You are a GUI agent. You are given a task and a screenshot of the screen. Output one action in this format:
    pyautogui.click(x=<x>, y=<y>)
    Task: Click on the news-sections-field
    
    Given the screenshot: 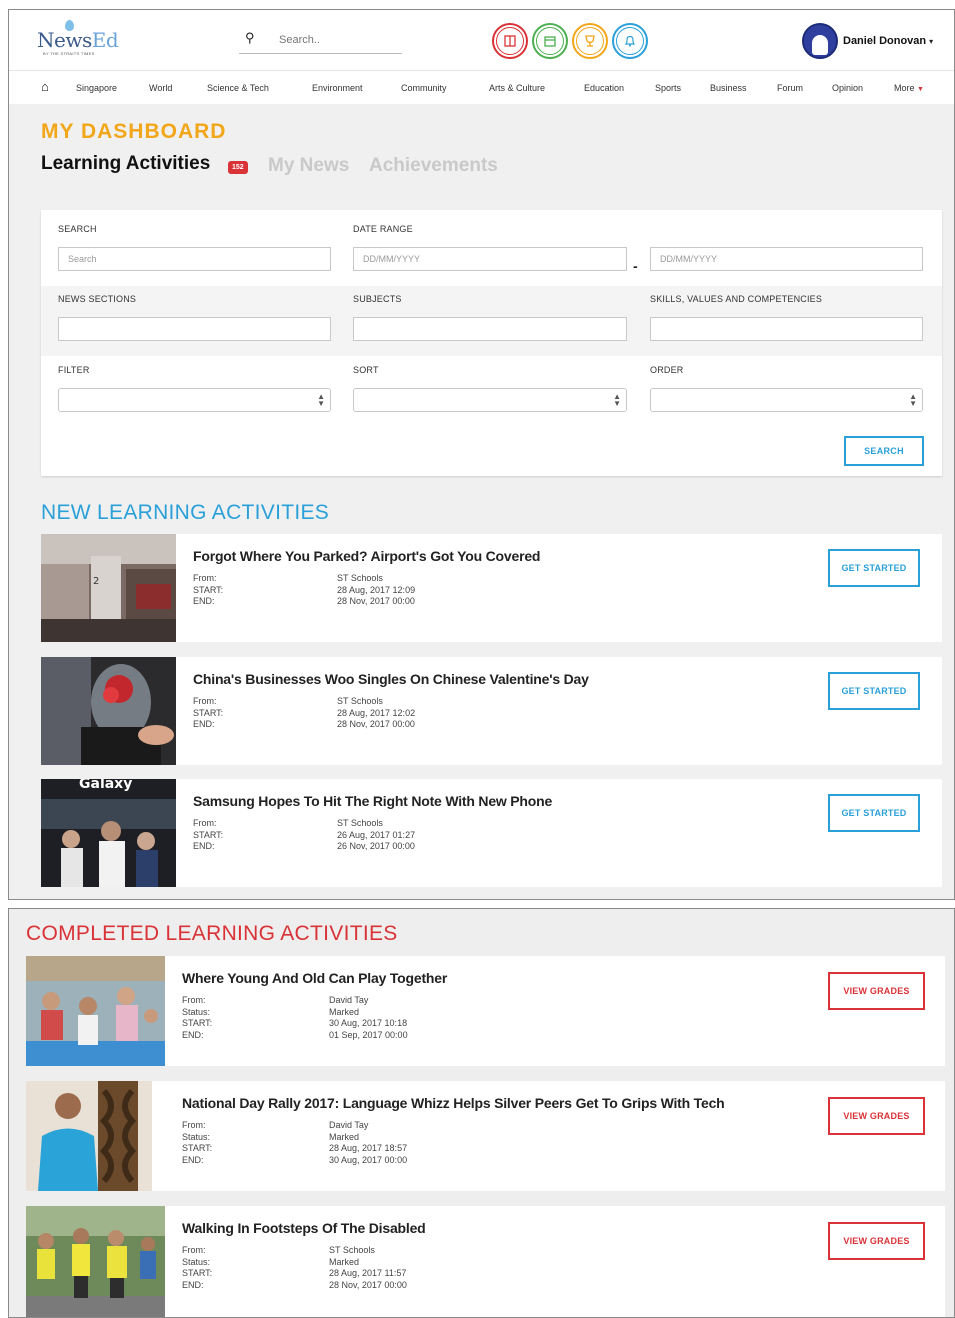 What is the action you would take?
    pyautogui.click(x=194, y=329)
    